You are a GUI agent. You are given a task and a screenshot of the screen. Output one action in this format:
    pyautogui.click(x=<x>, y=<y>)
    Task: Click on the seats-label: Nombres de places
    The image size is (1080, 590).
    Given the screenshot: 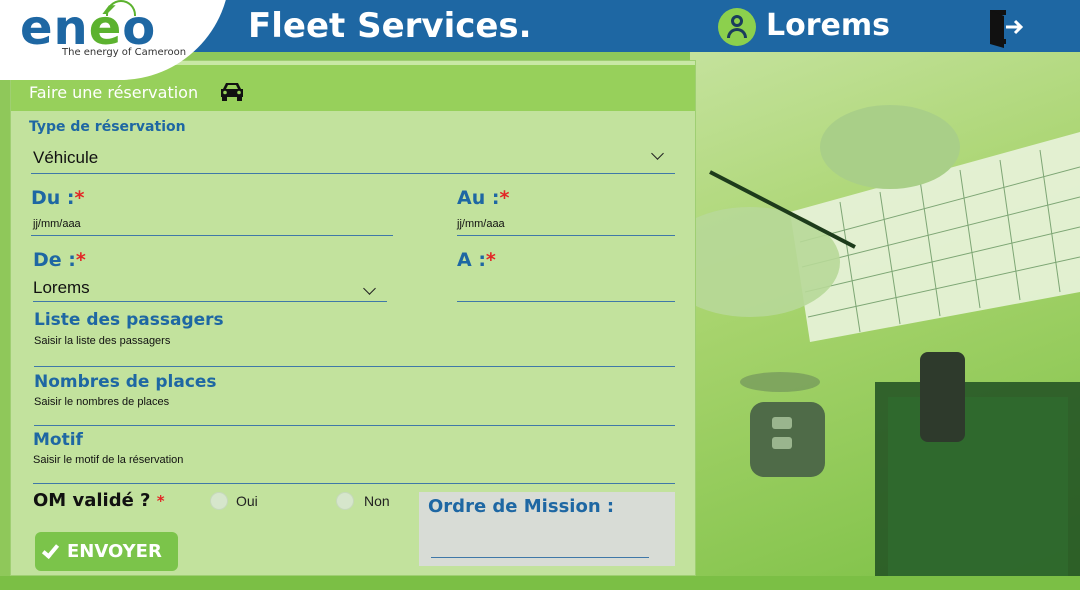 What is the action you would take?
    pyautogui.click(x=125, y=382)
    